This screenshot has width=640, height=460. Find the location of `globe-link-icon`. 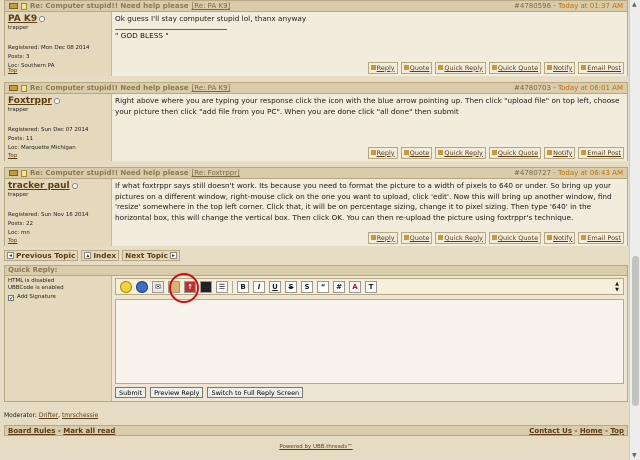

globe-link-icon is located at coordinates (142, 286).